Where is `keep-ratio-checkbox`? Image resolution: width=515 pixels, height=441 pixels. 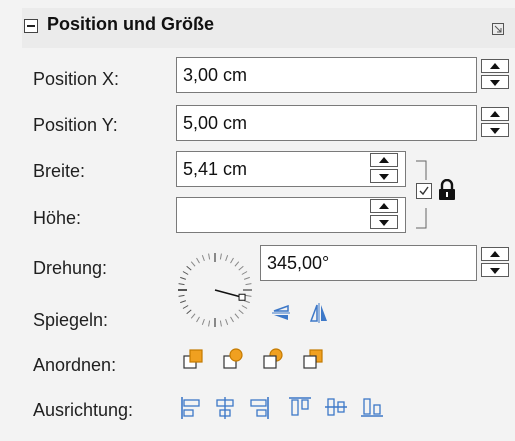
keep-ratio-checkbox is located at coordinates (424, 191).